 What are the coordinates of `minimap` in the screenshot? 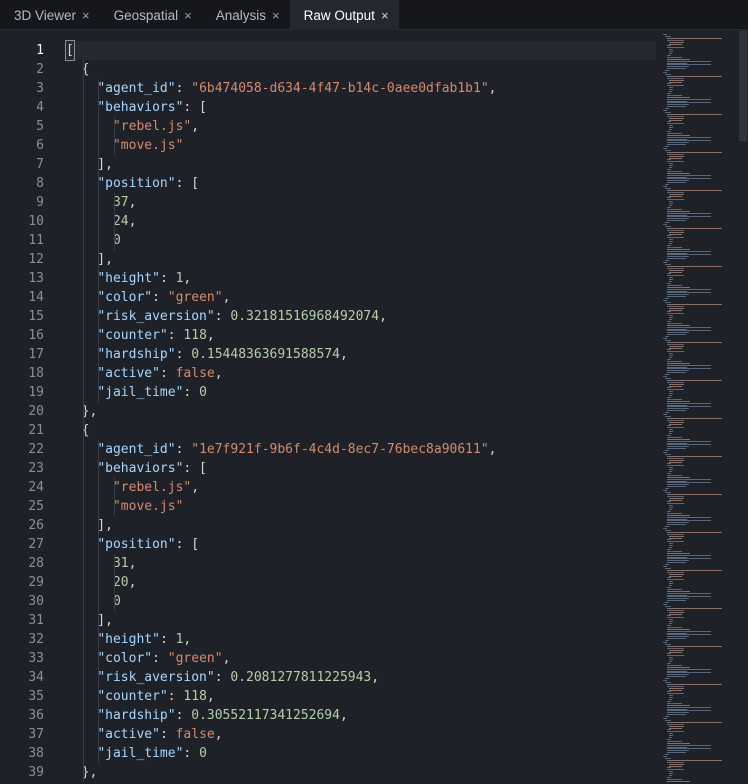 It's located at (700, 407).